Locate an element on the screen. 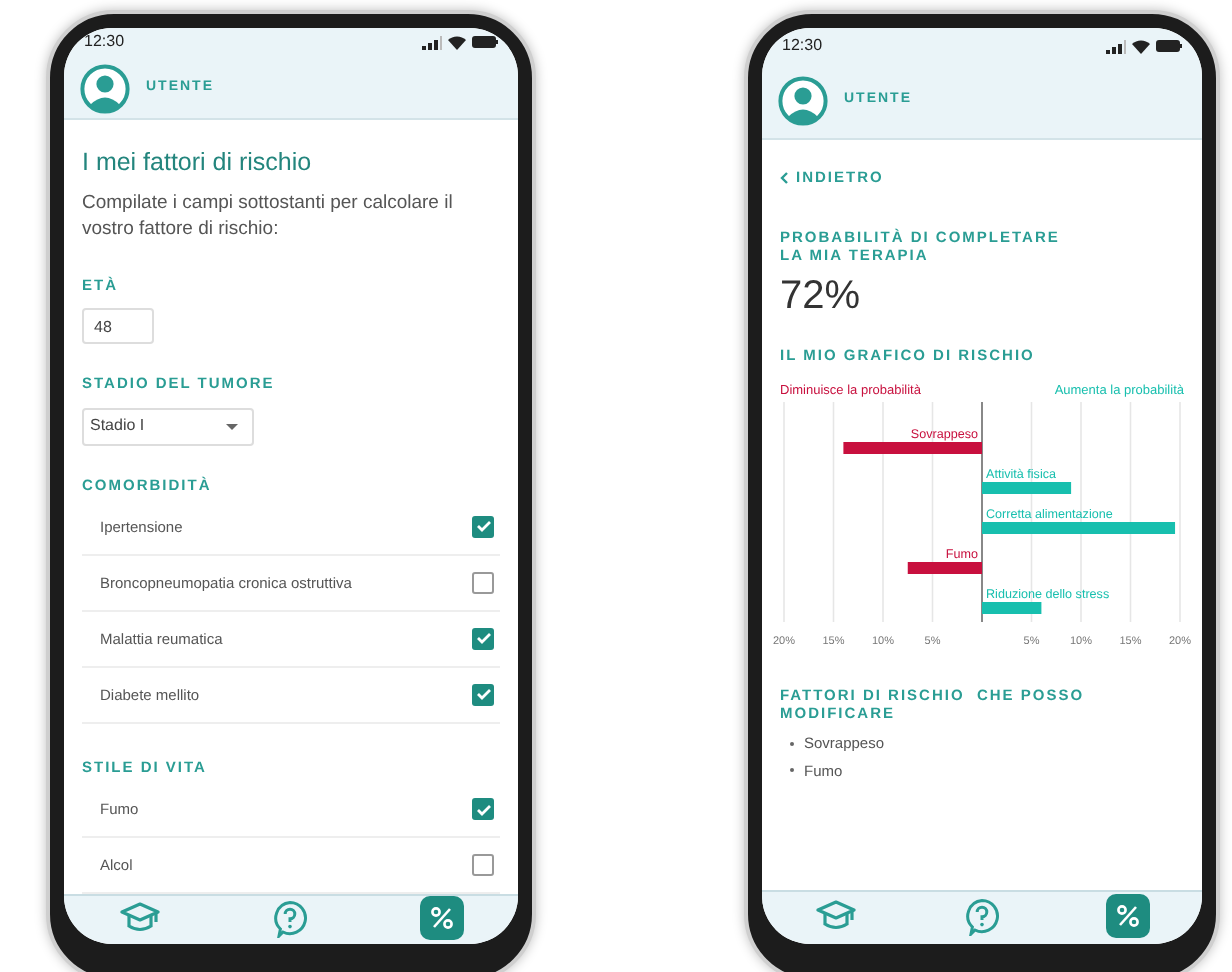 Image resolution: width=1232 pixels, height=972 pixels. probability-value: 72% is located at coordinates (821, 296).